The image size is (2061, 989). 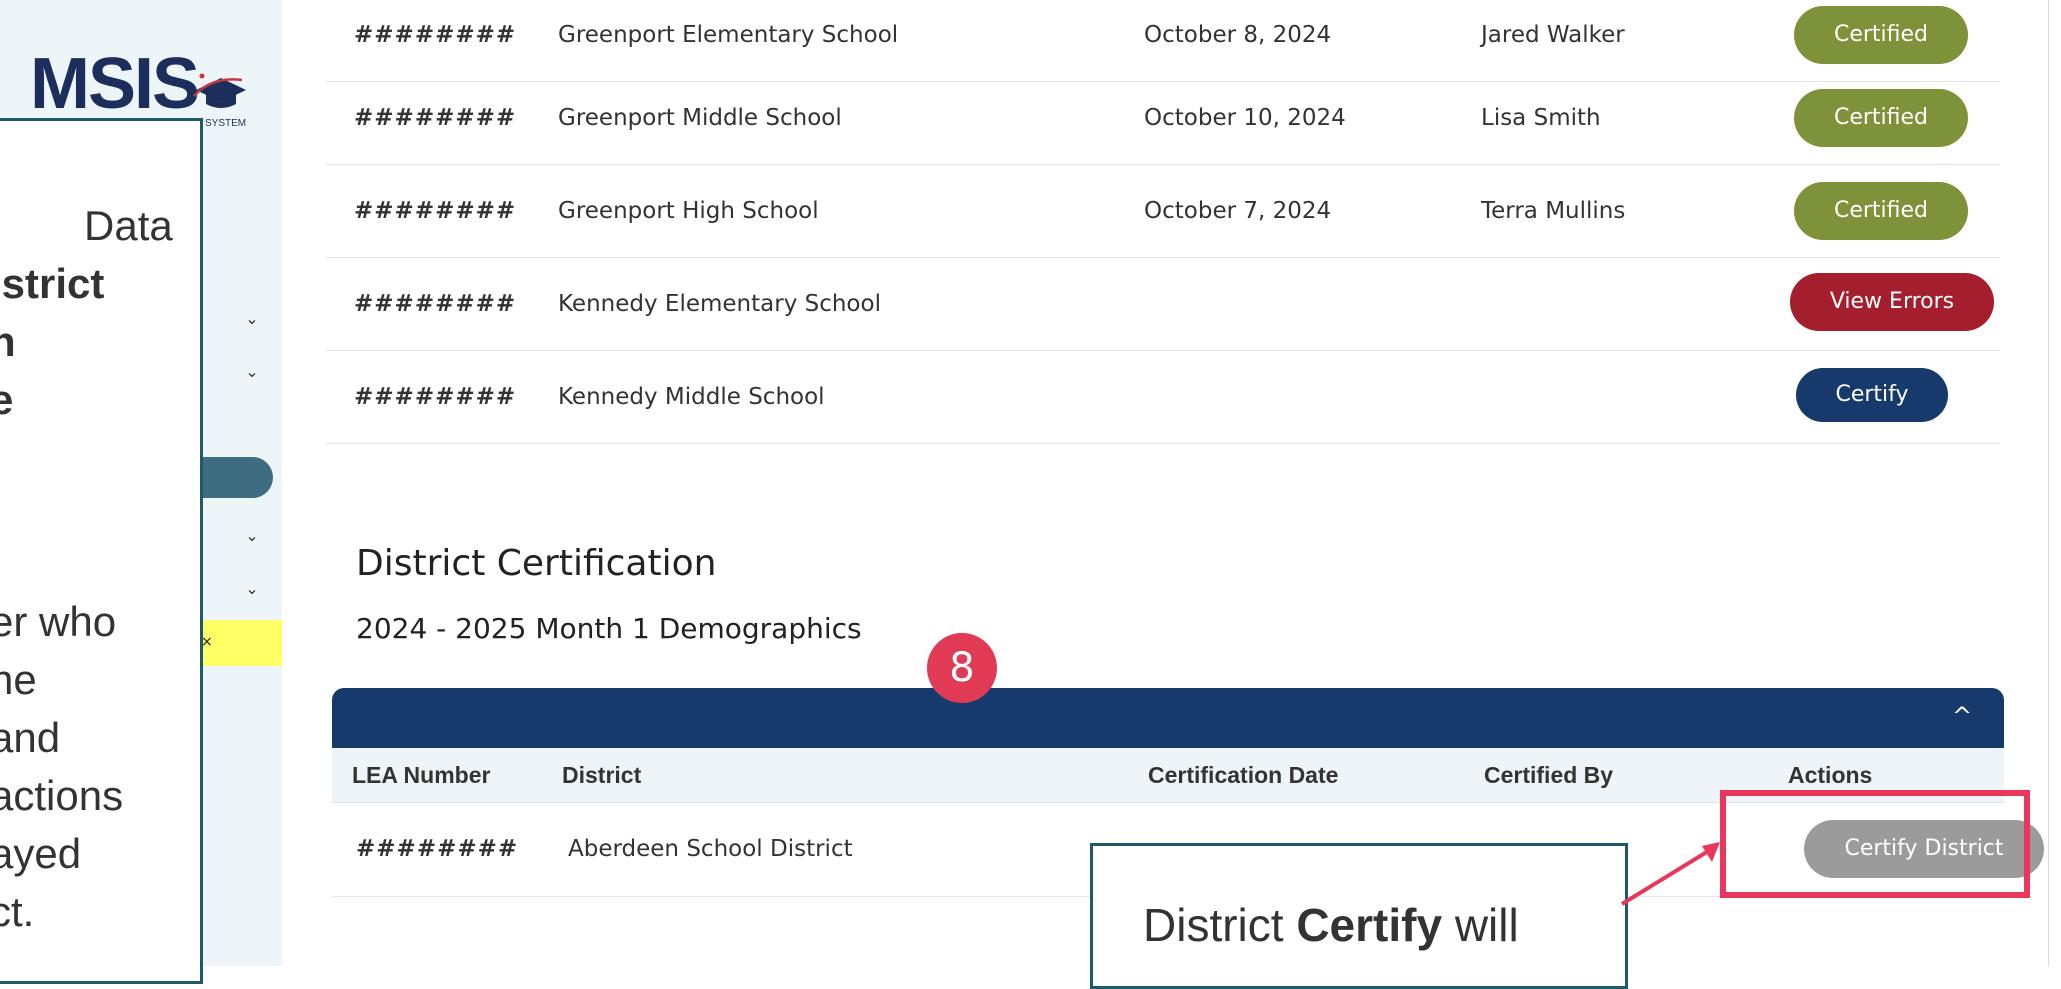 I want to click on instruction-line: and, so click(x=30, y=737).